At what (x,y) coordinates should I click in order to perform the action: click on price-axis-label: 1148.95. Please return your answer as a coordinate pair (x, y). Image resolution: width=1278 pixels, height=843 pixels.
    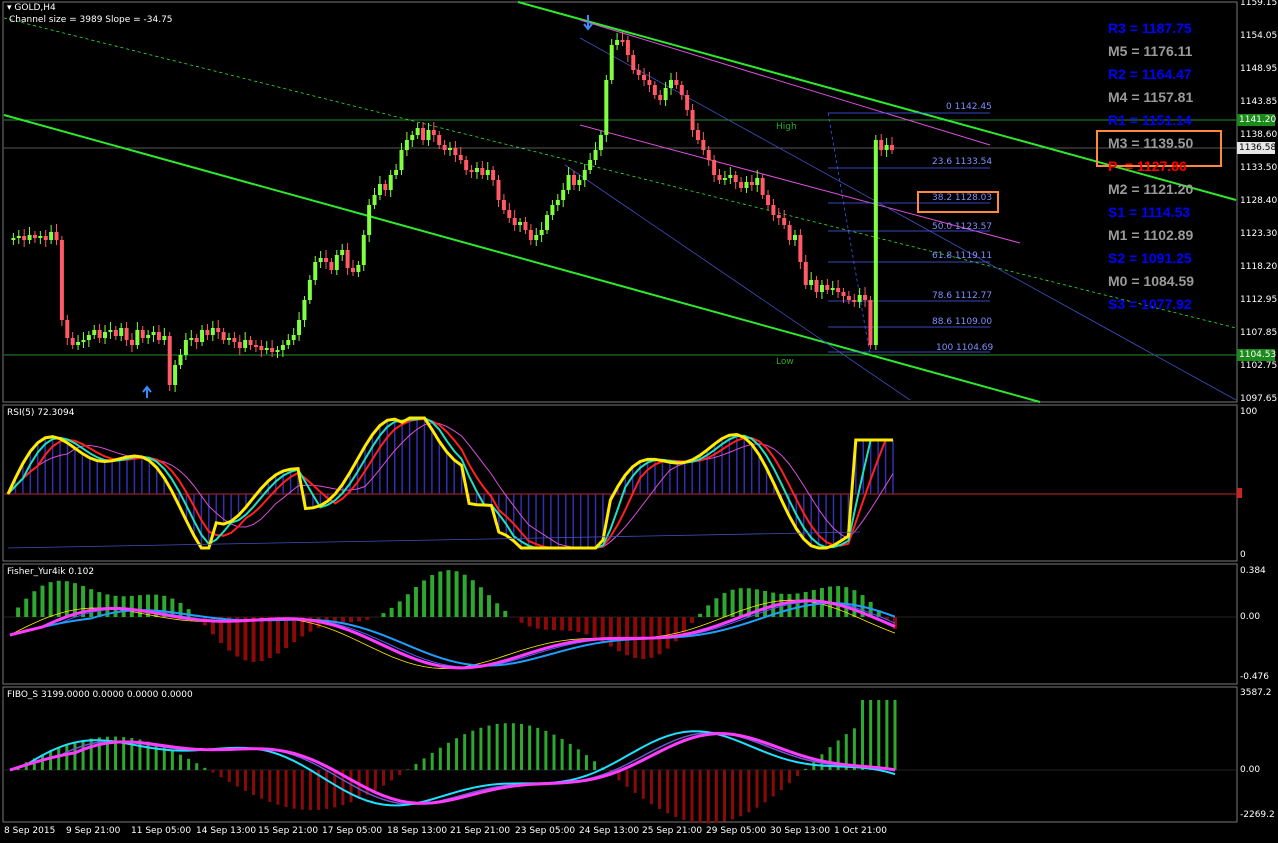
    Looking at the image, I should click on (1259, 69).